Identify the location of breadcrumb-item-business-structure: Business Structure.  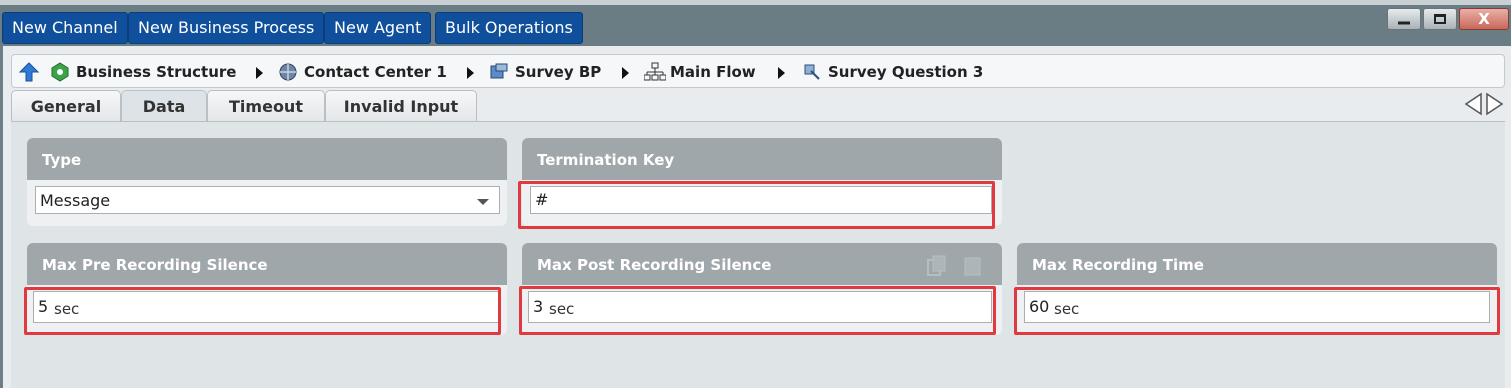
(143, 72).